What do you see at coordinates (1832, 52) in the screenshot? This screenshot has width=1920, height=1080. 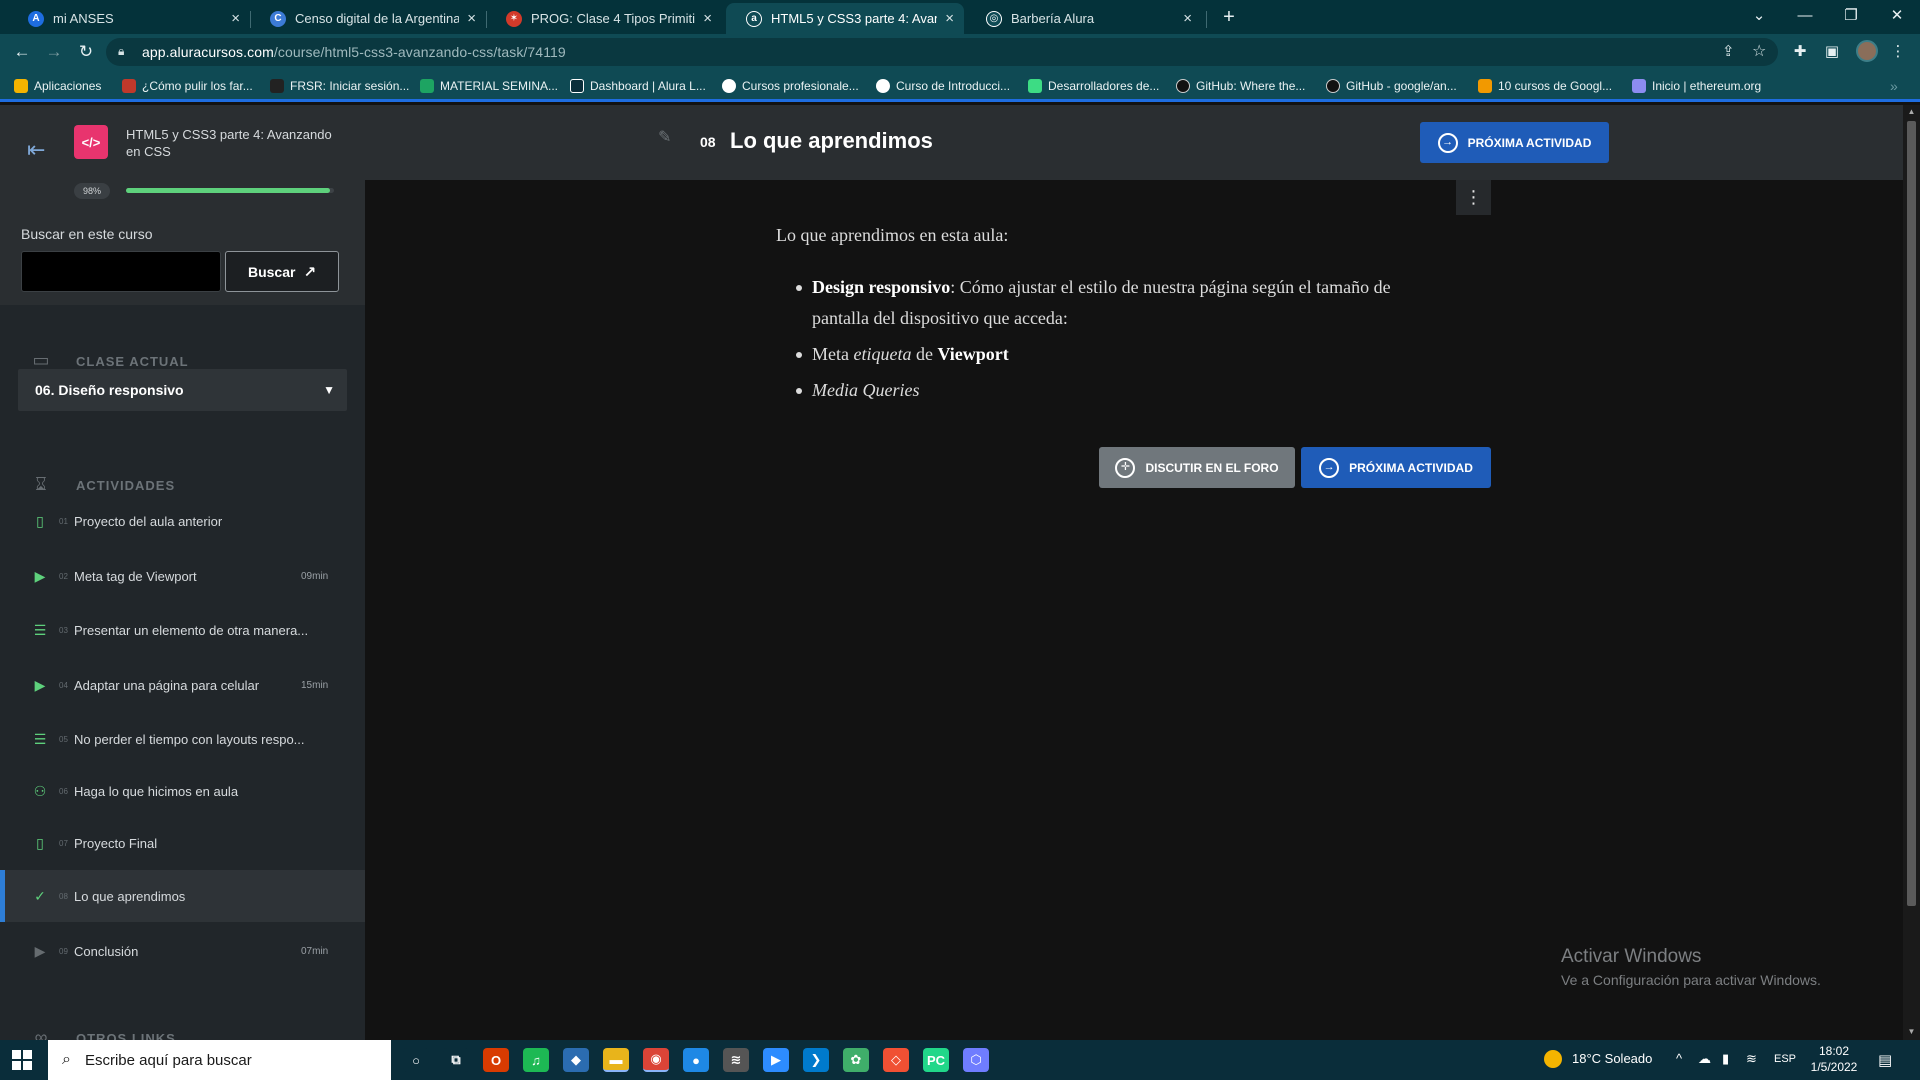 I see `side-panel-icon: ▣` at bounding box center [1832, 52].